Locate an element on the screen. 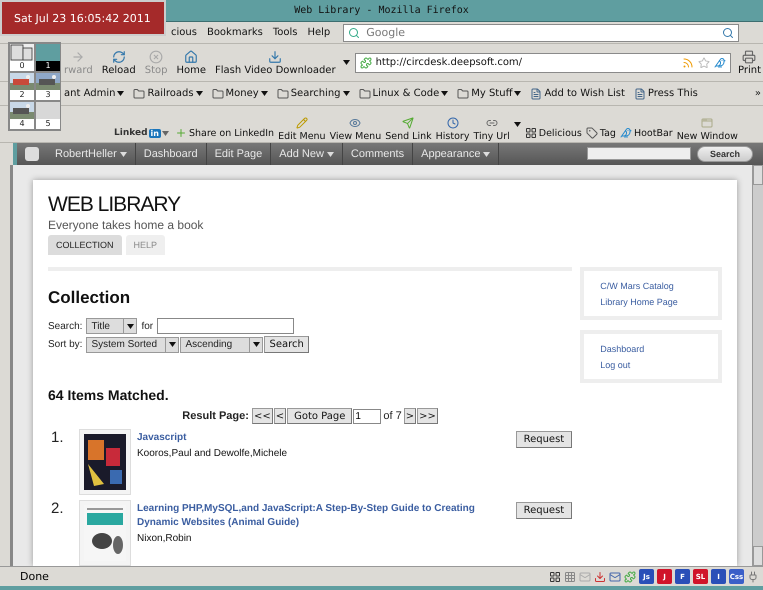 This screenshot has height=590, width=763. sidebar-link: C/W Mars Catalog is located at coordinates (659, 286).